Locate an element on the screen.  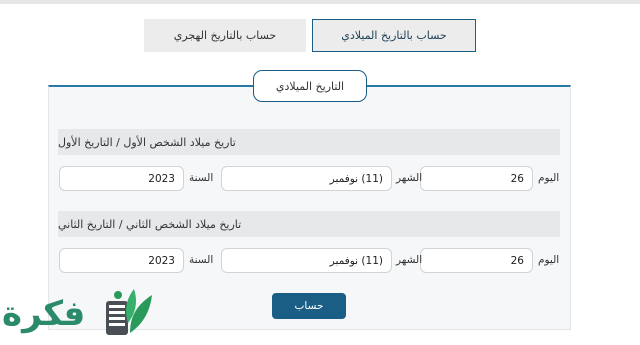
first-date-title-text: تاريخ ميلاد الشخص الأول / التاريخ الأول is located at coordinates (147, 142).